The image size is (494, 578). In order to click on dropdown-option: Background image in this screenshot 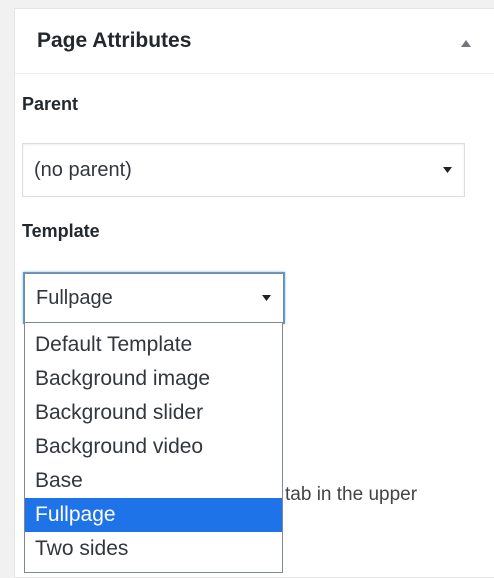, I will do `click(153, 379)`.